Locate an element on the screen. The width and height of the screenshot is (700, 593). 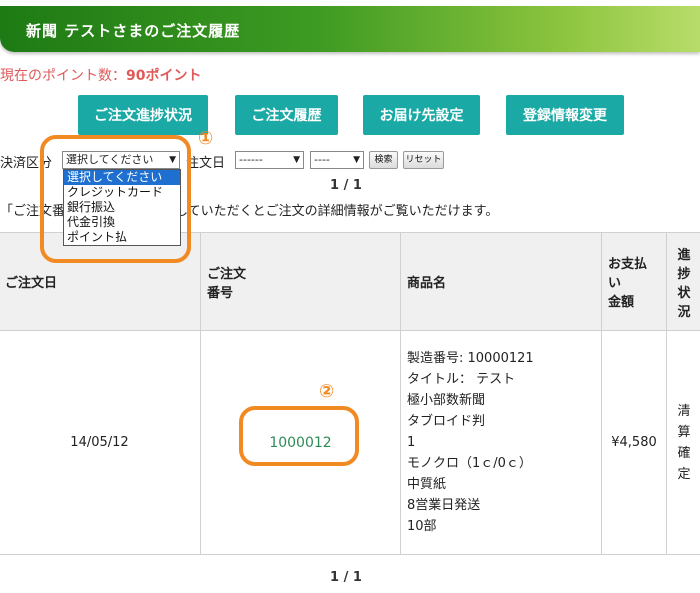
hint-text-right: していただくとご注文の詳細情報がご覧いただけます。 is located at coordinates (337, 211).